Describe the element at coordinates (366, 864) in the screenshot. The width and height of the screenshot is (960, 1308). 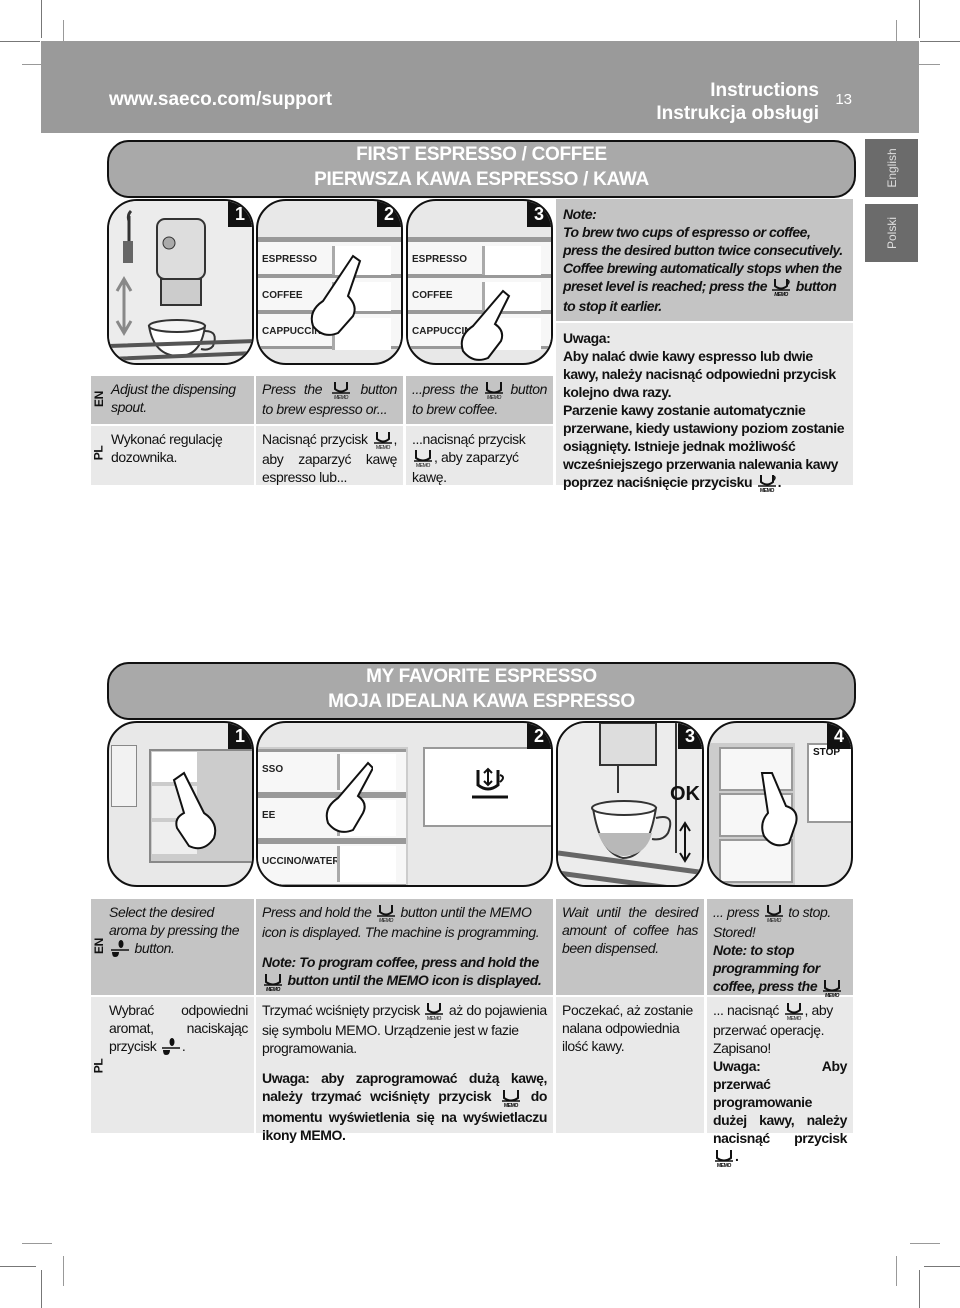
I see `cappuccino-button` at that location.